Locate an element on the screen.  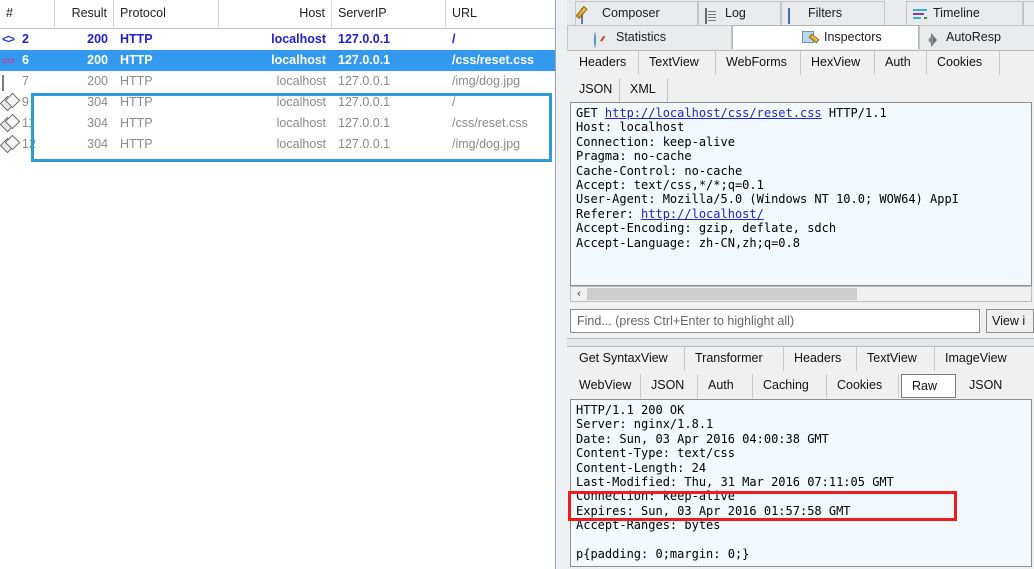
subtab-overflow is located at coordinates (1017, 63).